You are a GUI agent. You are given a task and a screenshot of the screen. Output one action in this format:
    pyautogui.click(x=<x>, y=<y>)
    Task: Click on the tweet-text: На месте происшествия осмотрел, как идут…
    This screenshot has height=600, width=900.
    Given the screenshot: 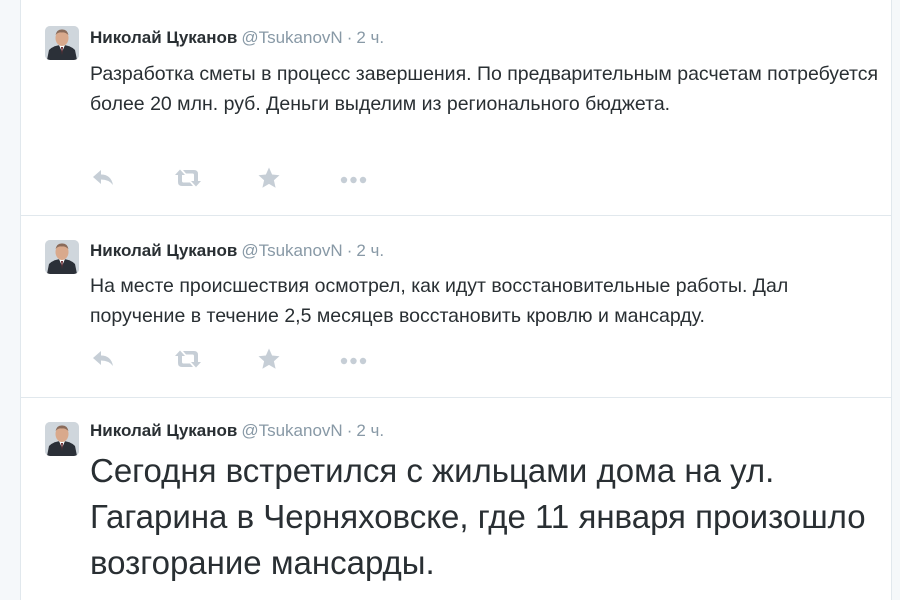 What is the action you would take?
    pyautogui.click(x=439, y=301)
    